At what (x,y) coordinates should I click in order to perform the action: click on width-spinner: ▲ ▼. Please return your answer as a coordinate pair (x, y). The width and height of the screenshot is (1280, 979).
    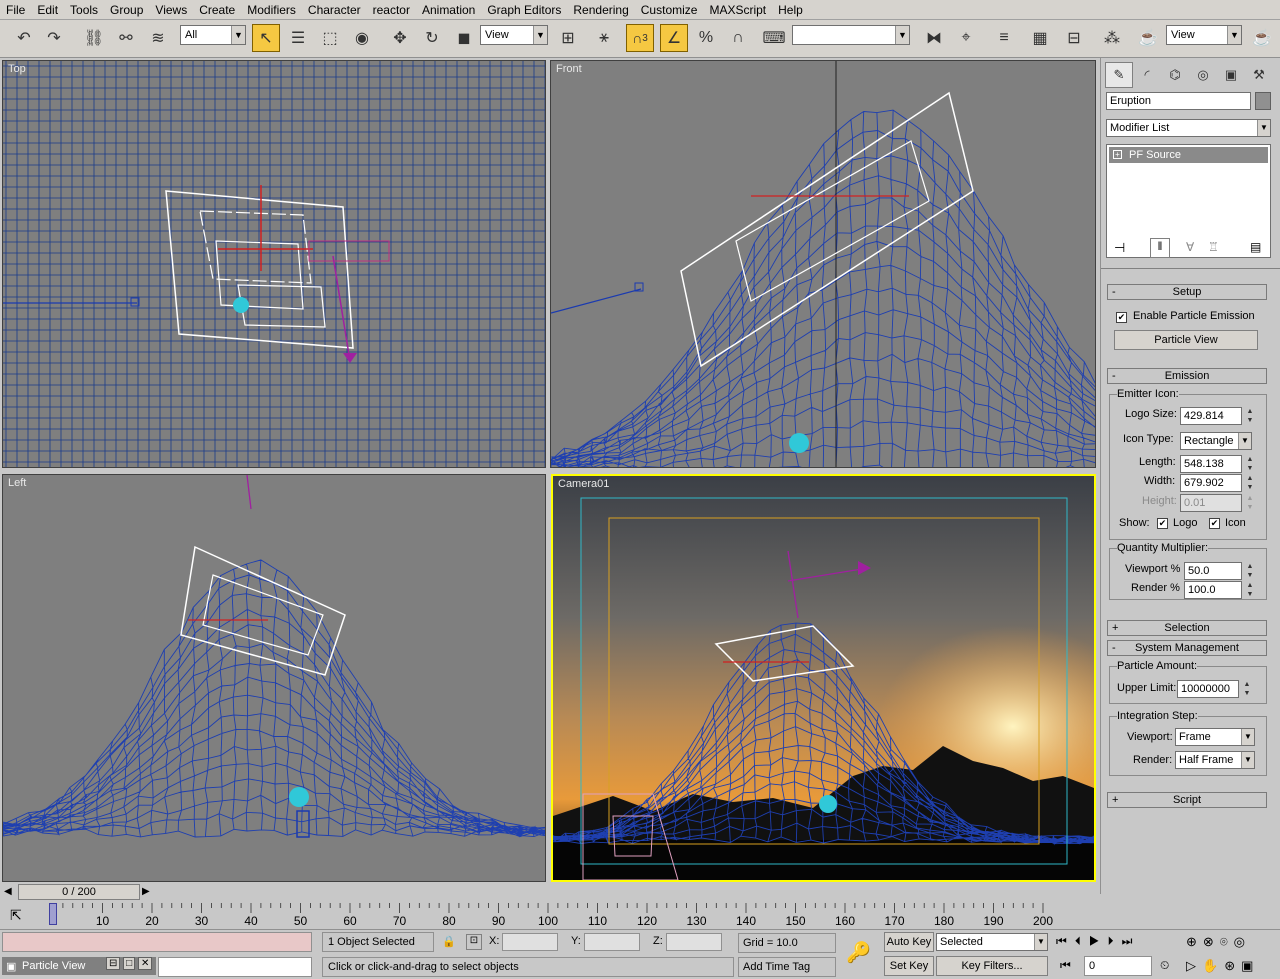
    Looking at the image, I should click on (1250, 483).